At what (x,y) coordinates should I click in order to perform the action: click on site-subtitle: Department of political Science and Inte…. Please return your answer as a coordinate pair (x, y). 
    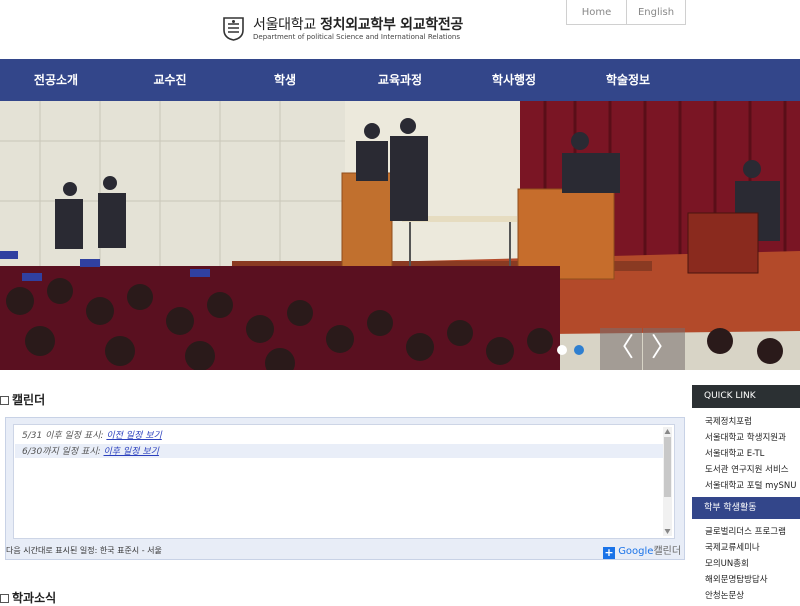
    Looking at the image, I should click on (356, 37).